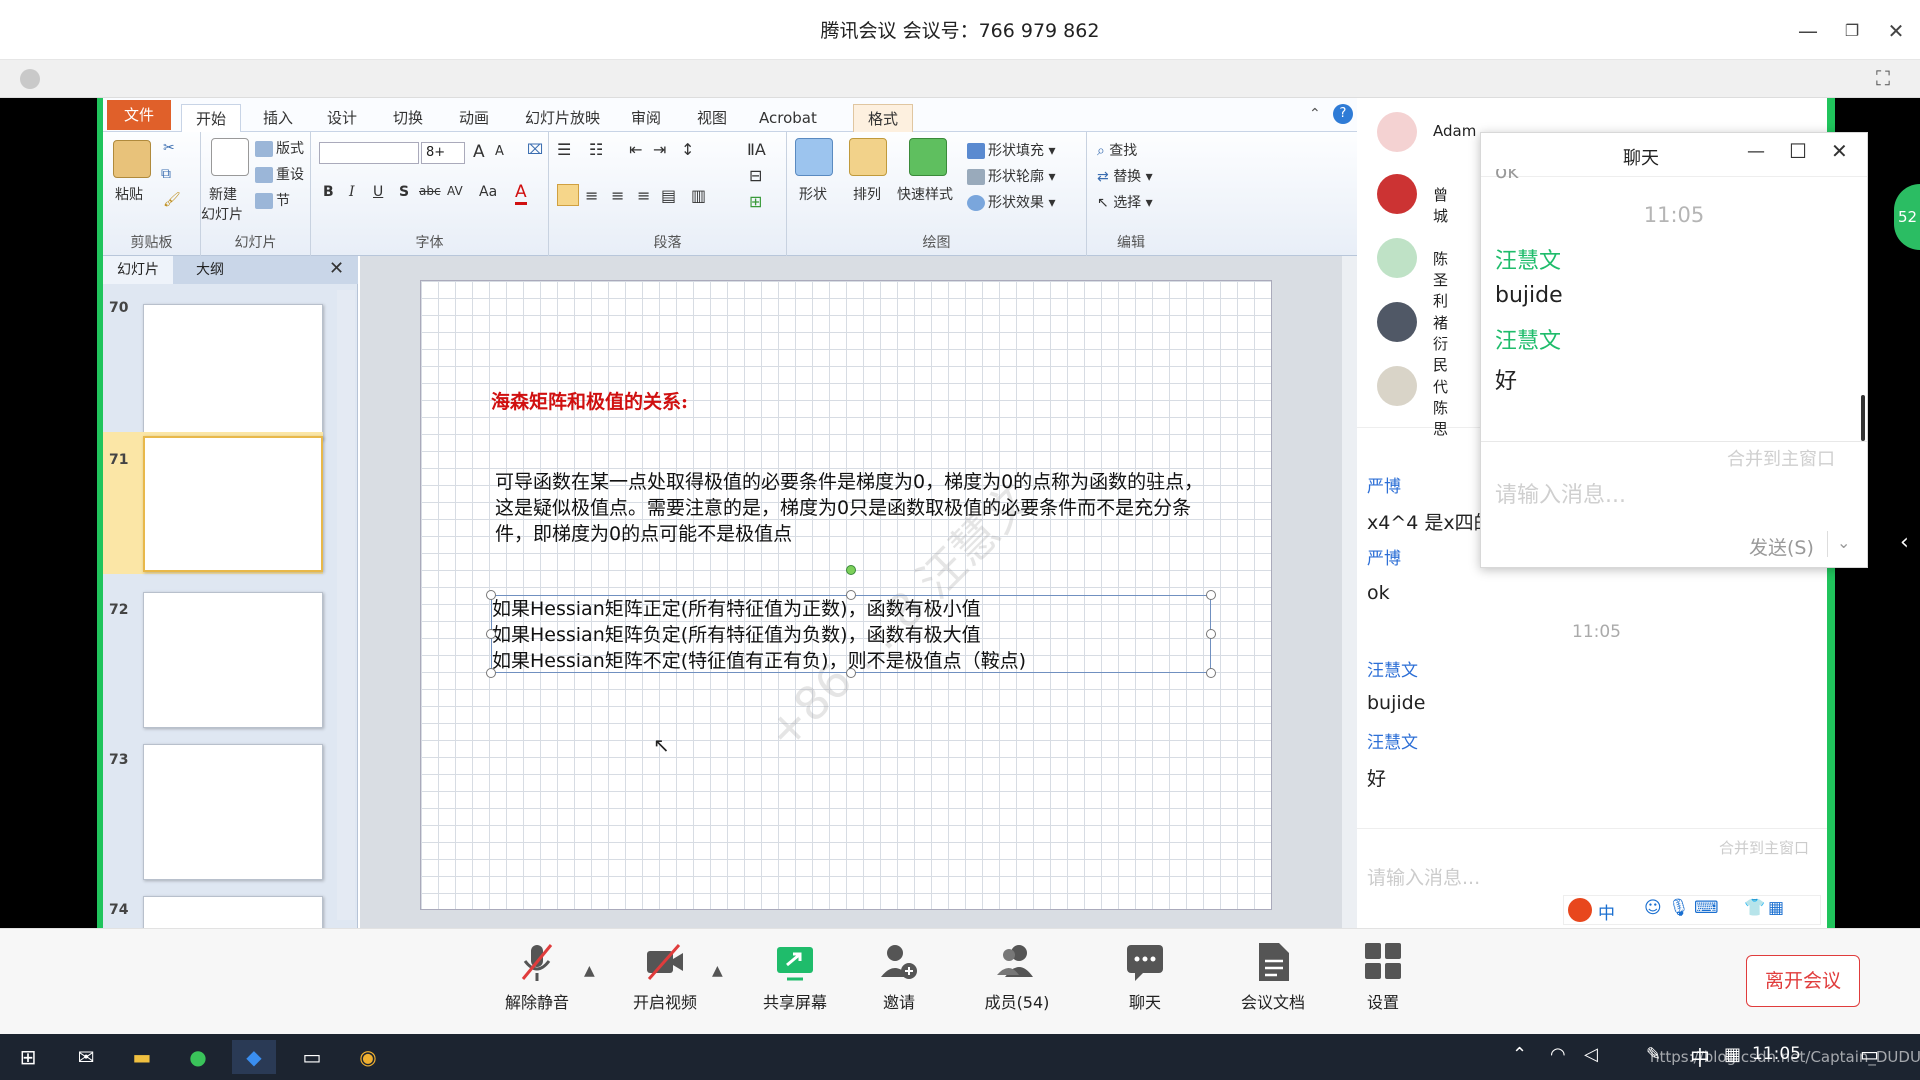 This screenshot has height=1080, width=1920. I want to click on keyboard-icon: ⌨, so click(1706, 908).